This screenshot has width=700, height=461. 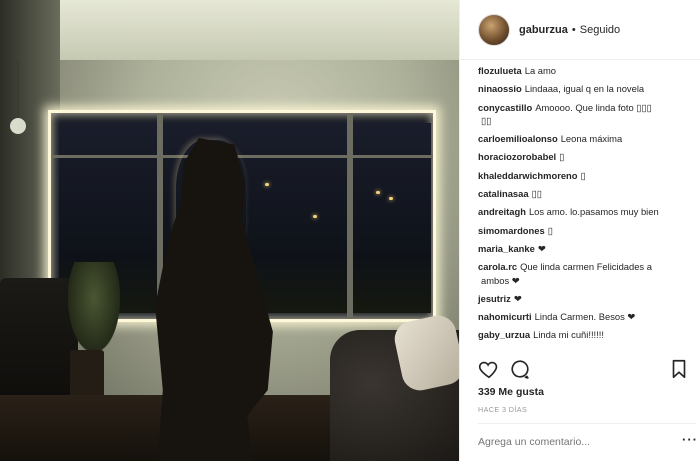 I want to click on comment-author: catalinasaa, so click(x=503, y=193).